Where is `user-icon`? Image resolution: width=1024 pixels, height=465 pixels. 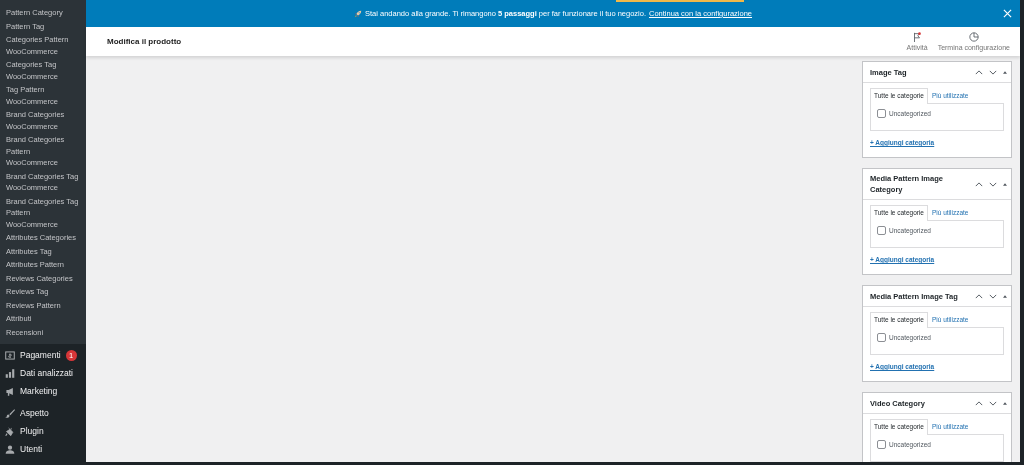 user-icon is located at coordinates (10, 449).